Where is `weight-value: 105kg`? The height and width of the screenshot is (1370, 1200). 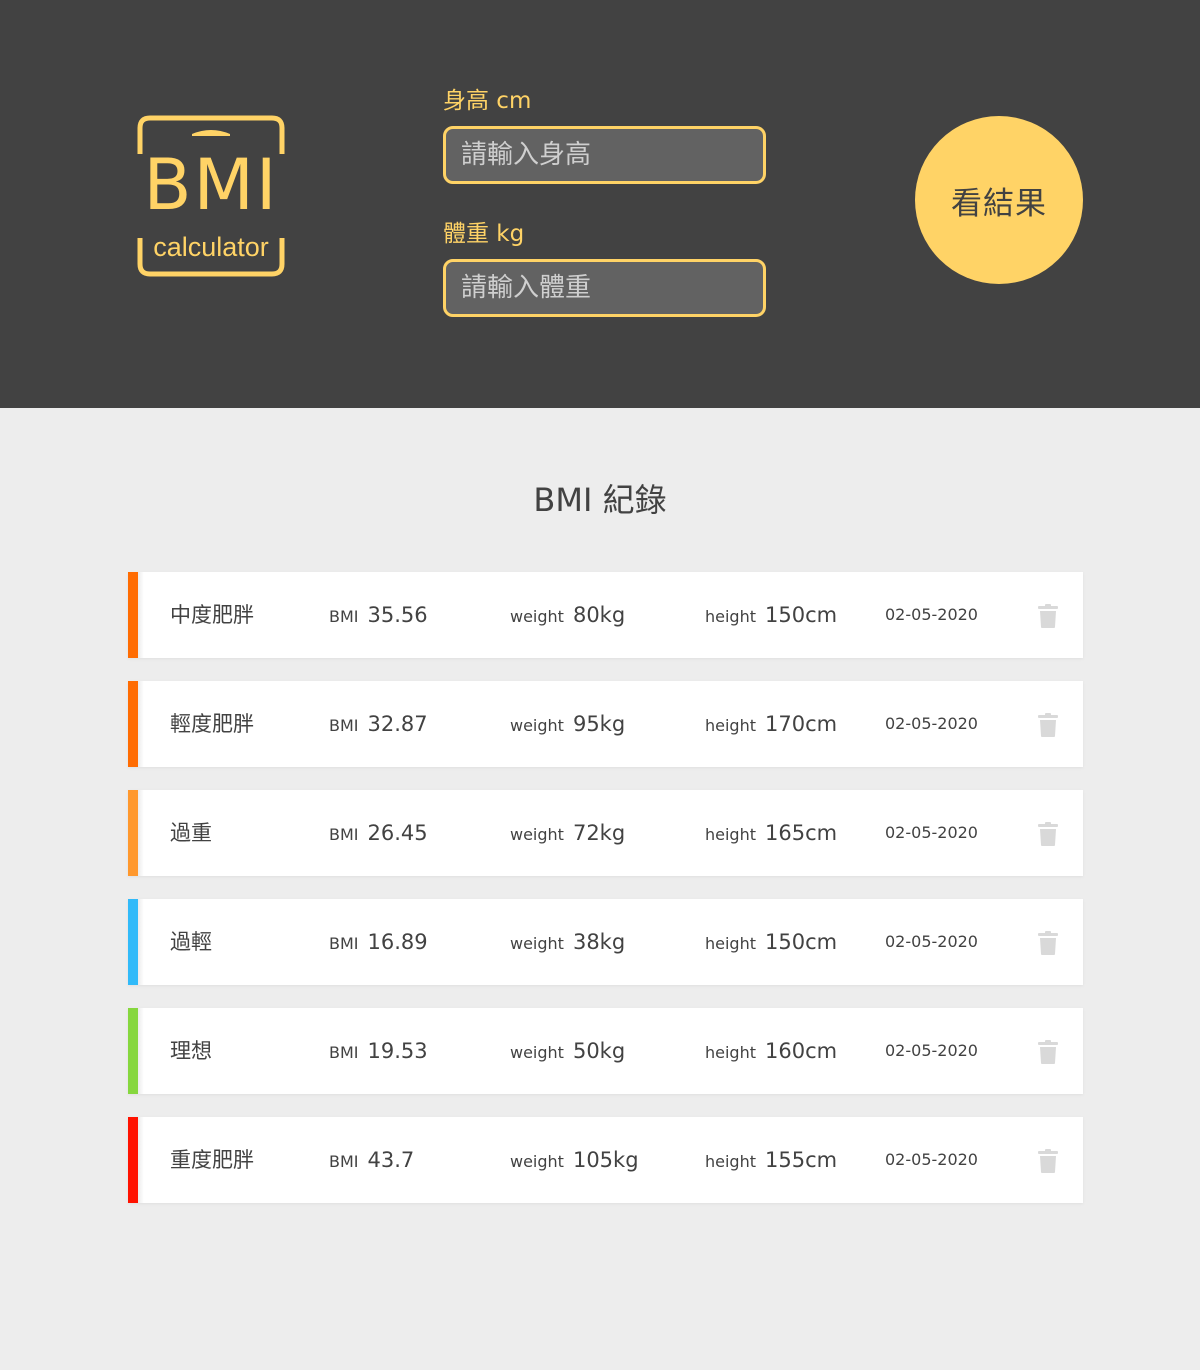
weight-value: 105kg is located at coordinates (605, 1160).